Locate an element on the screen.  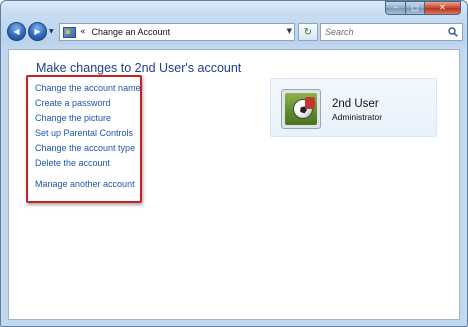
change-account-type-link: Change the account type is located at coordinates (85, 148).